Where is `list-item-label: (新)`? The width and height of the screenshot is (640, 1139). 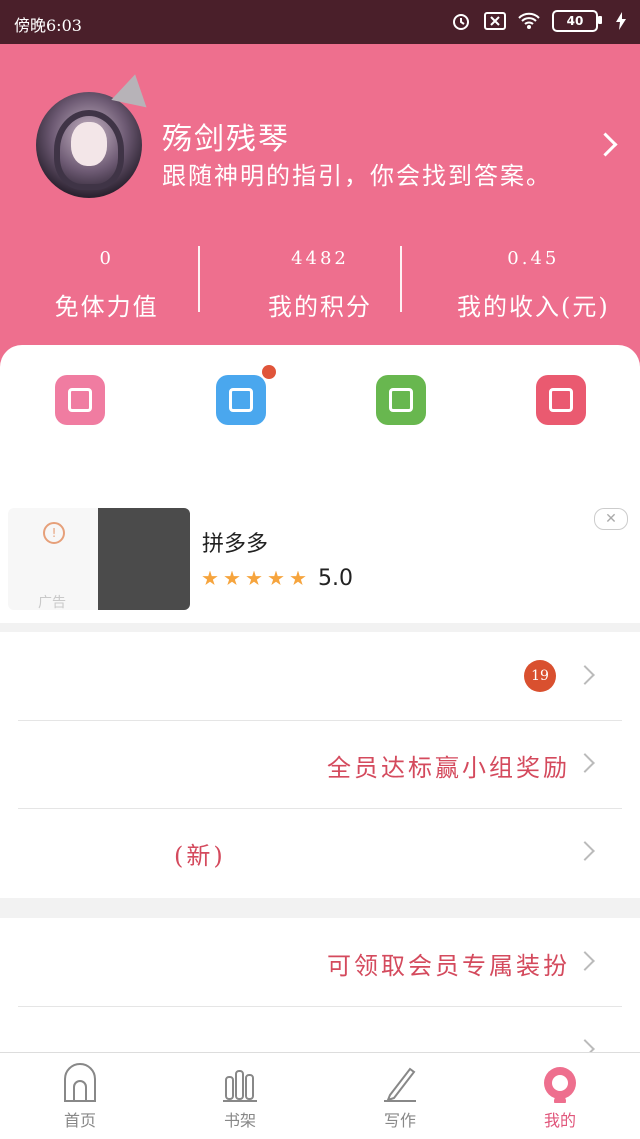
list-item-label: (新) is located at coordinates (200, 856).